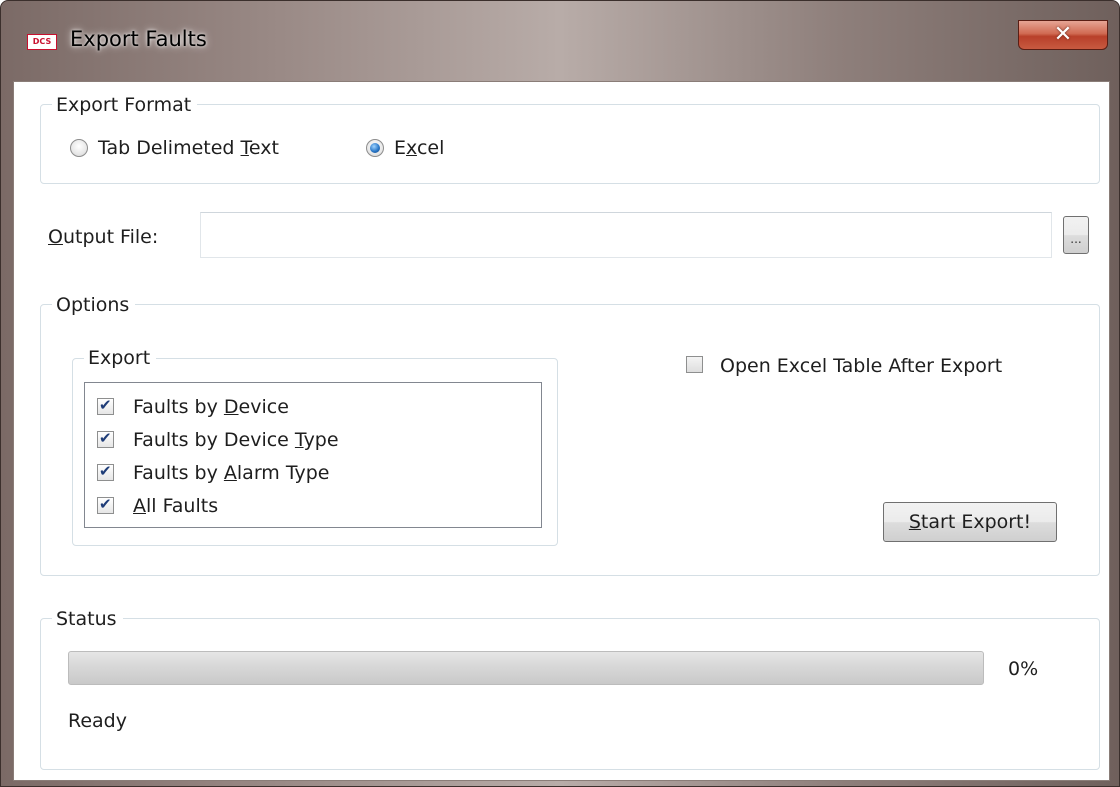  What do you see at coordinates (526, 668) in the screenshot?
I see `export-progress-bar` at bounding box center [526, 668].